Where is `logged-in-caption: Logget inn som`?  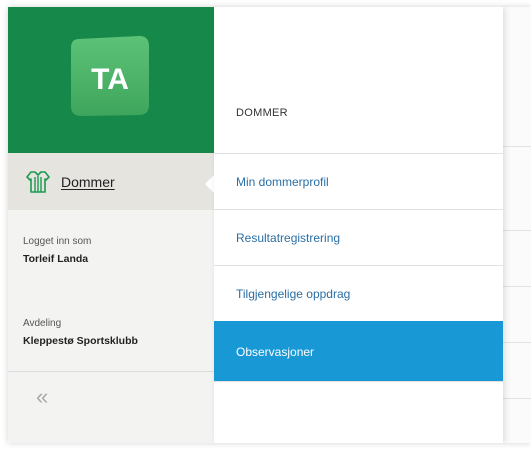 logged-in-caption: Logget inn som is located at coordinates (57, 241).